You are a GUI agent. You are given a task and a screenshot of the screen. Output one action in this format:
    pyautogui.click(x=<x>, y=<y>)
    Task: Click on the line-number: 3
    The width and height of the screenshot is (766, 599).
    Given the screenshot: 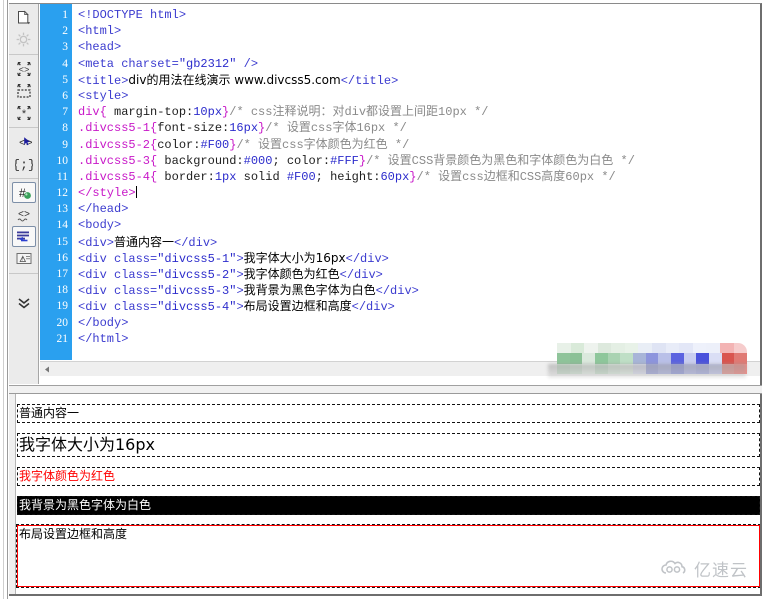 What is the action you would take?
    pyautogui.click(x=65, y=47)
    